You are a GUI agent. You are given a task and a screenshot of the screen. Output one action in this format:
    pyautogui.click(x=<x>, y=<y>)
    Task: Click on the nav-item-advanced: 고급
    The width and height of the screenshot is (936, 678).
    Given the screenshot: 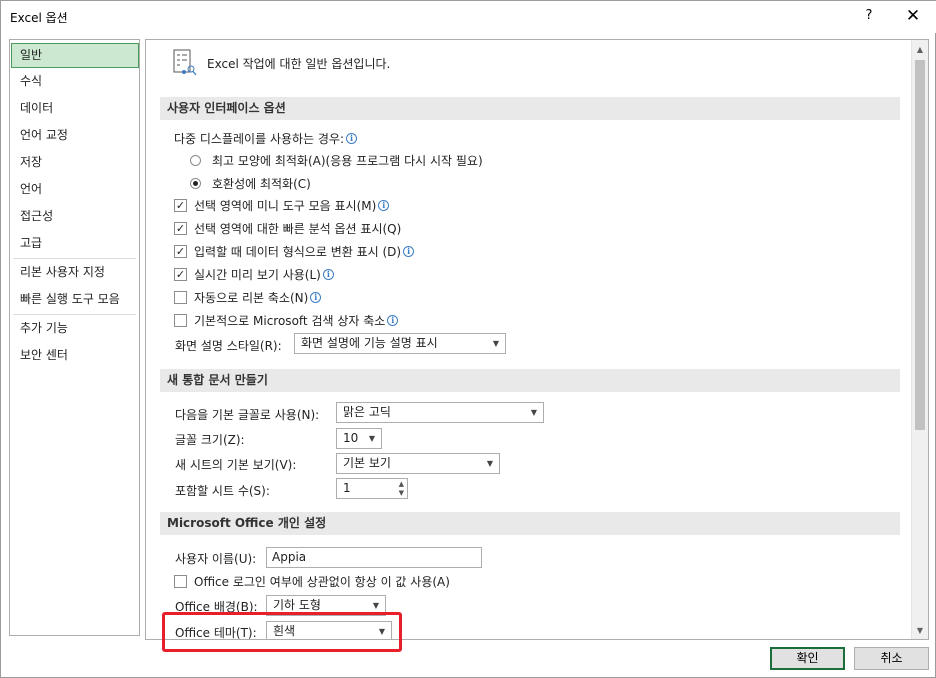 What is the action you would take?
    pyautogui.click(x=75, y=243)
    